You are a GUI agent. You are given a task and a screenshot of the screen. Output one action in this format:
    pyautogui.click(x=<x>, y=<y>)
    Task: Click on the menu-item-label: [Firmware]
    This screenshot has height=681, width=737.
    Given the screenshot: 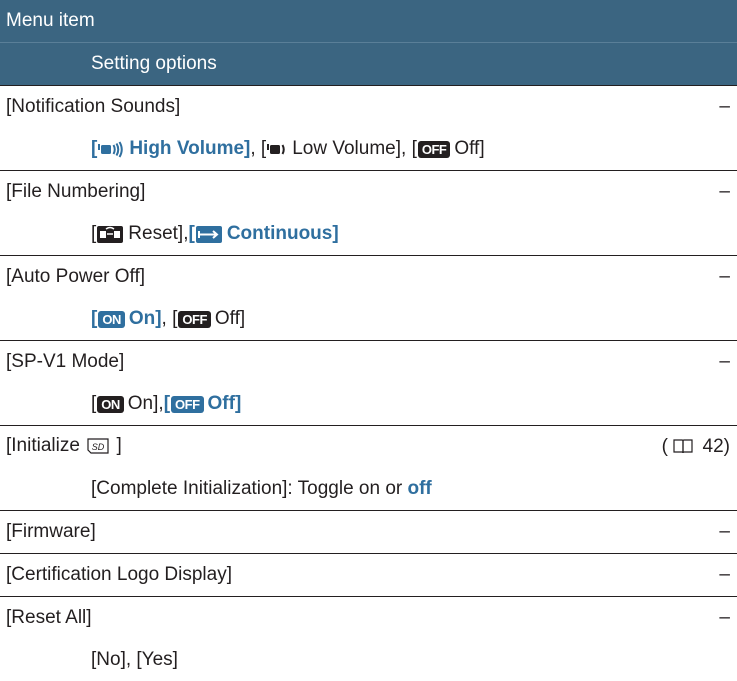 What is the action you would take?
    pyautogui.click(x=51, y=531)
    